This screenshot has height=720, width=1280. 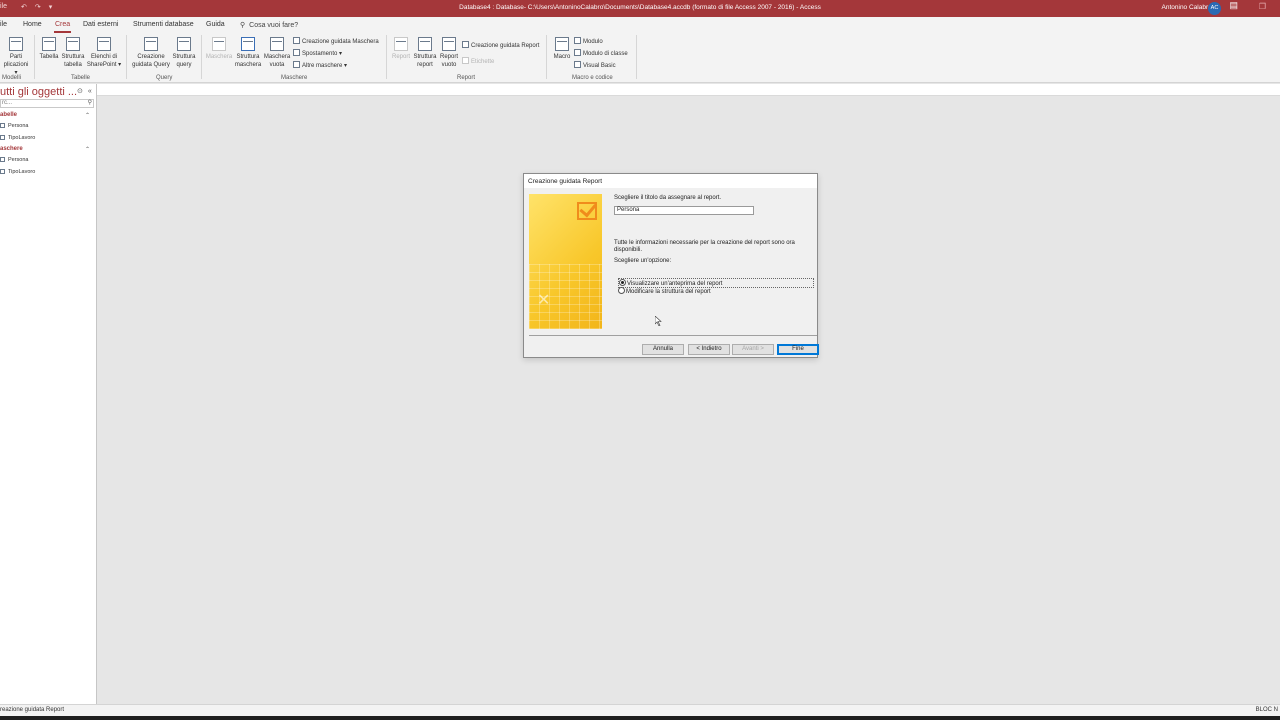 What do you see at coordinates (425, 53) in the screenshot?
I see `struttura-report-button: Struttura report` at bounding box center [425, 53].